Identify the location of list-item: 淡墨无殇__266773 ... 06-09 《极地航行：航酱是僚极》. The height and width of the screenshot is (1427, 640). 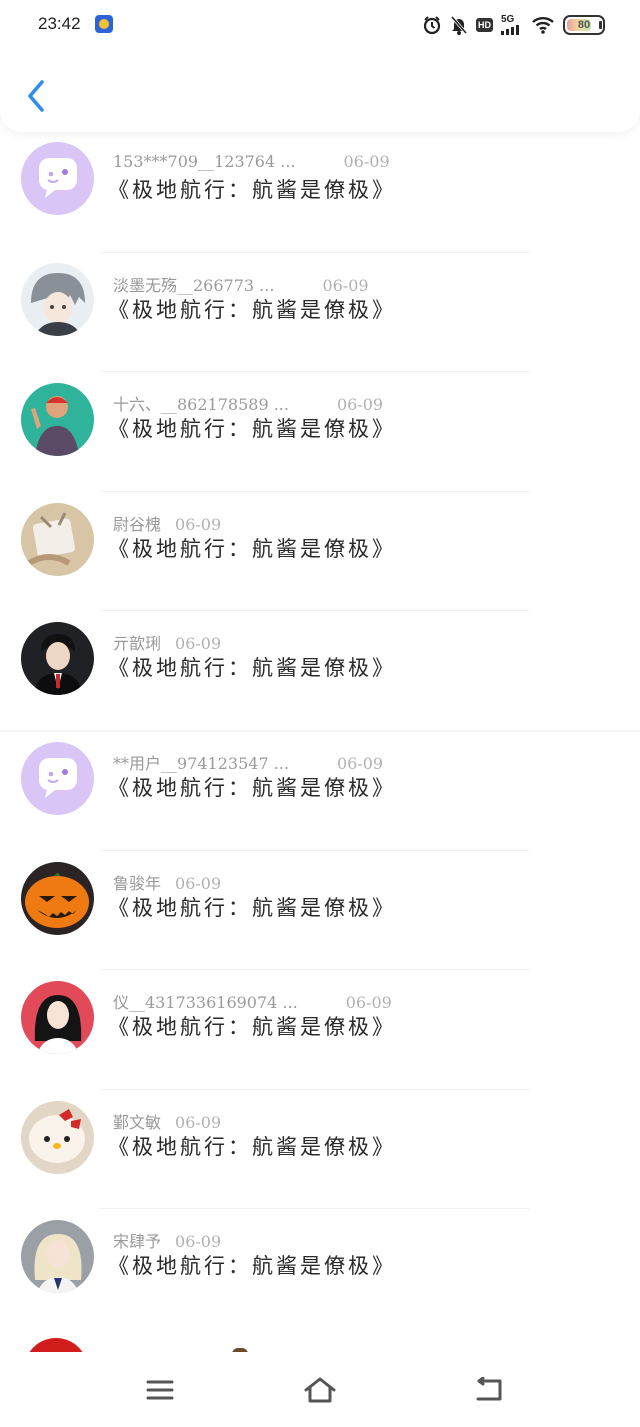
(320, 311).